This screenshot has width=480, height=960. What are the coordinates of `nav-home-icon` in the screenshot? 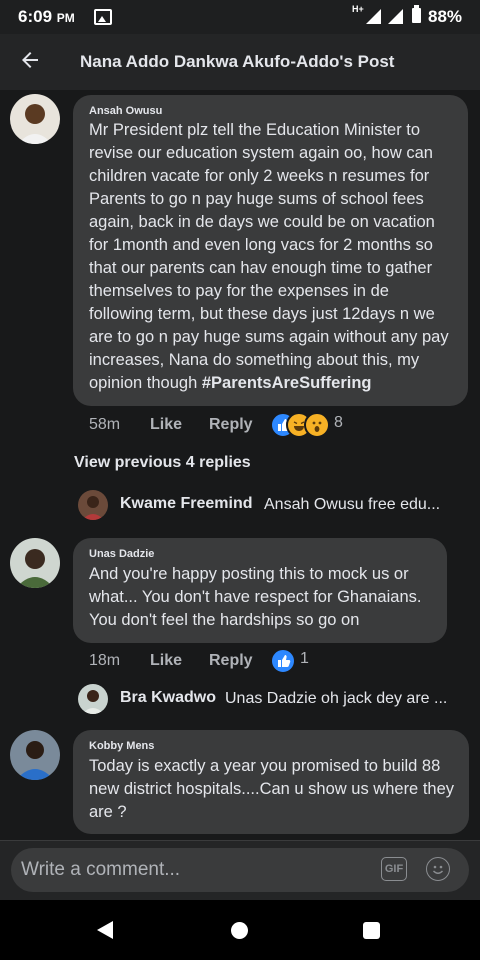 It's located at (239, 930).